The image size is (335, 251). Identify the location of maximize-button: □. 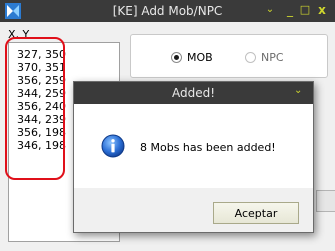
(305, 10).